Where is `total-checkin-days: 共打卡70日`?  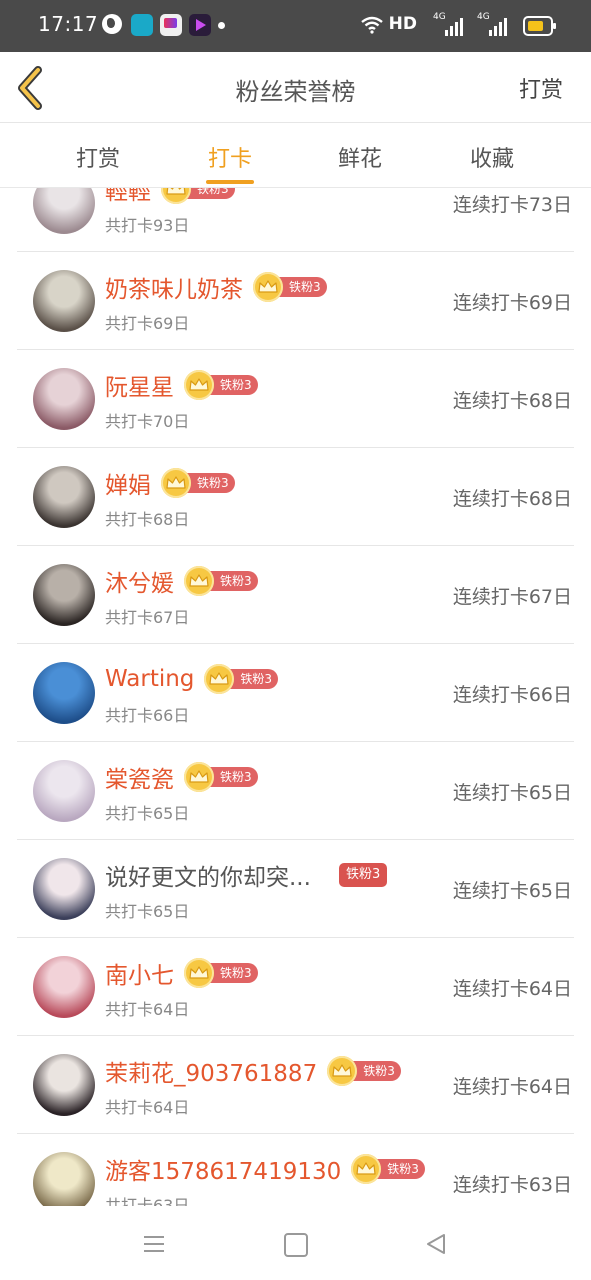
total-checkin-days: 共打卡70日 is located at coordinates (147, 421).